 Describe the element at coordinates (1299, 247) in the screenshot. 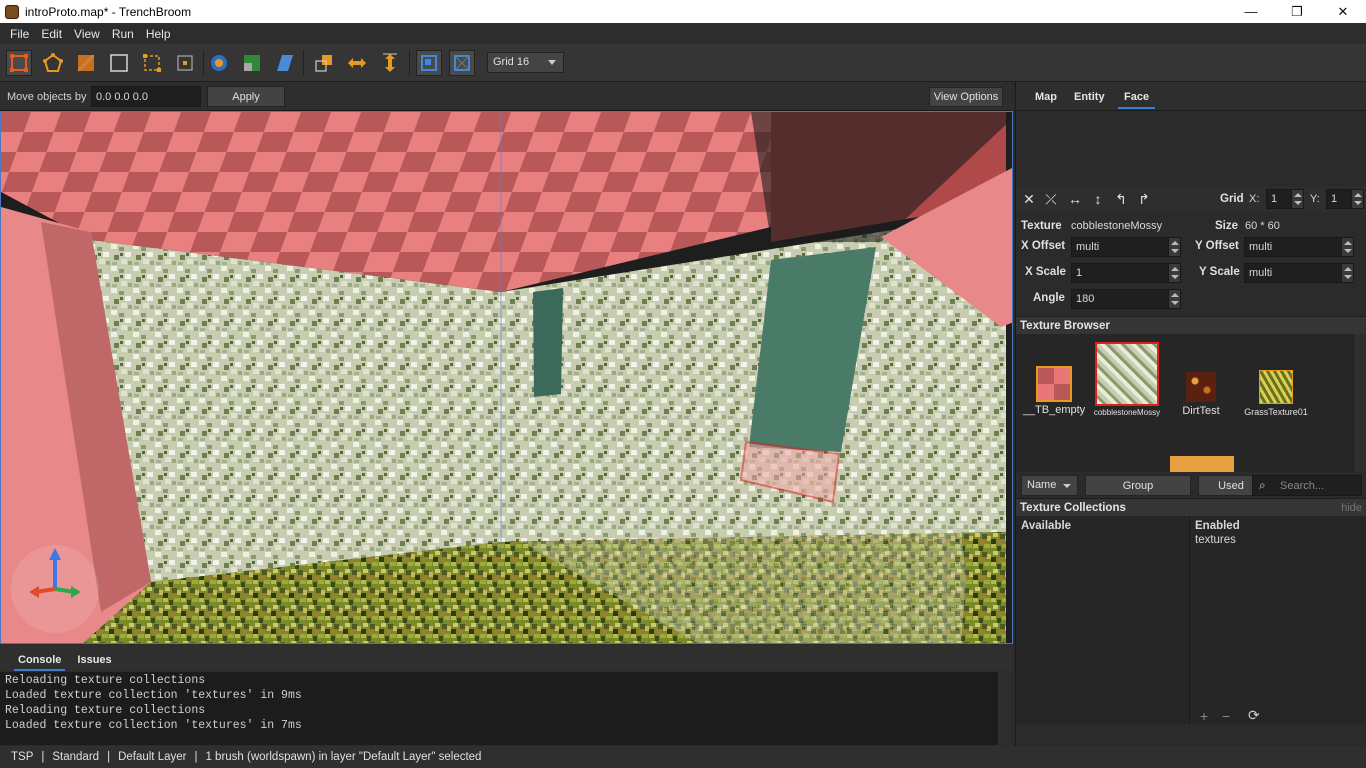

I see `y-offset-input: multi` at that location.